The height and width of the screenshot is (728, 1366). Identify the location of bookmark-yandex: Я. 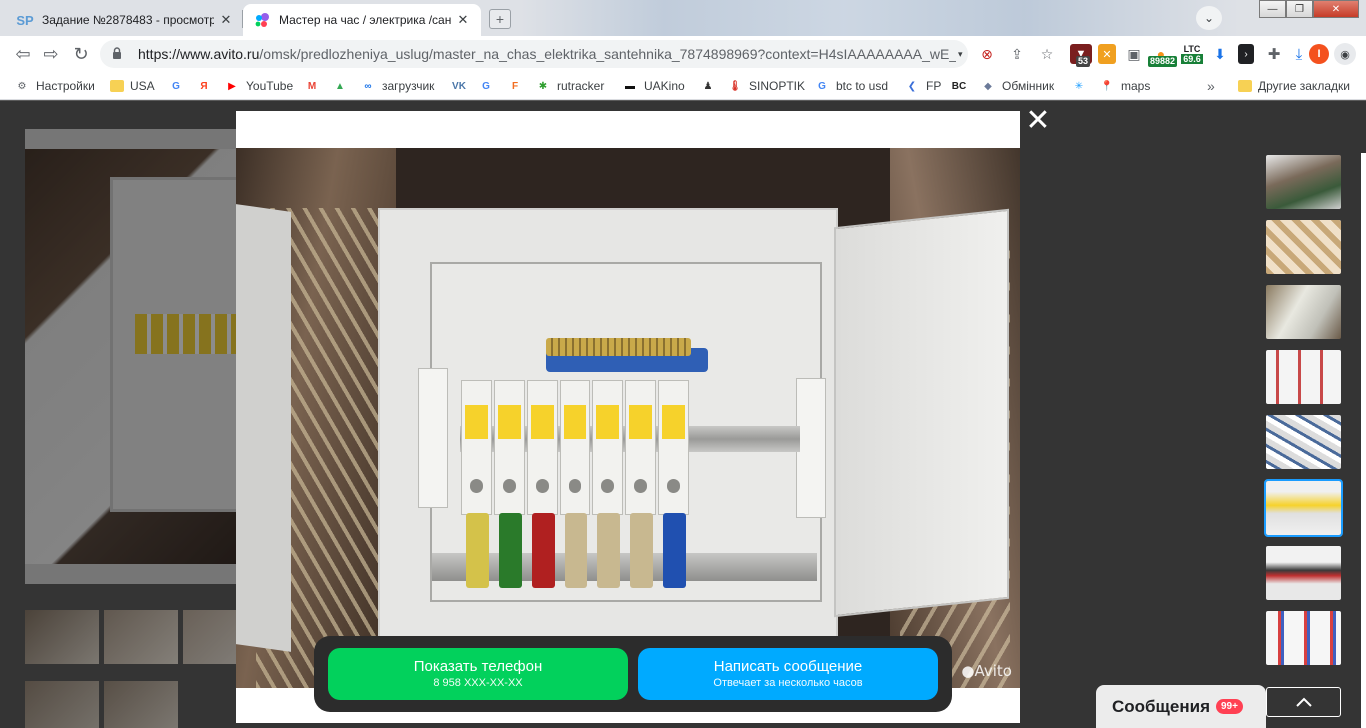
(204, 86).